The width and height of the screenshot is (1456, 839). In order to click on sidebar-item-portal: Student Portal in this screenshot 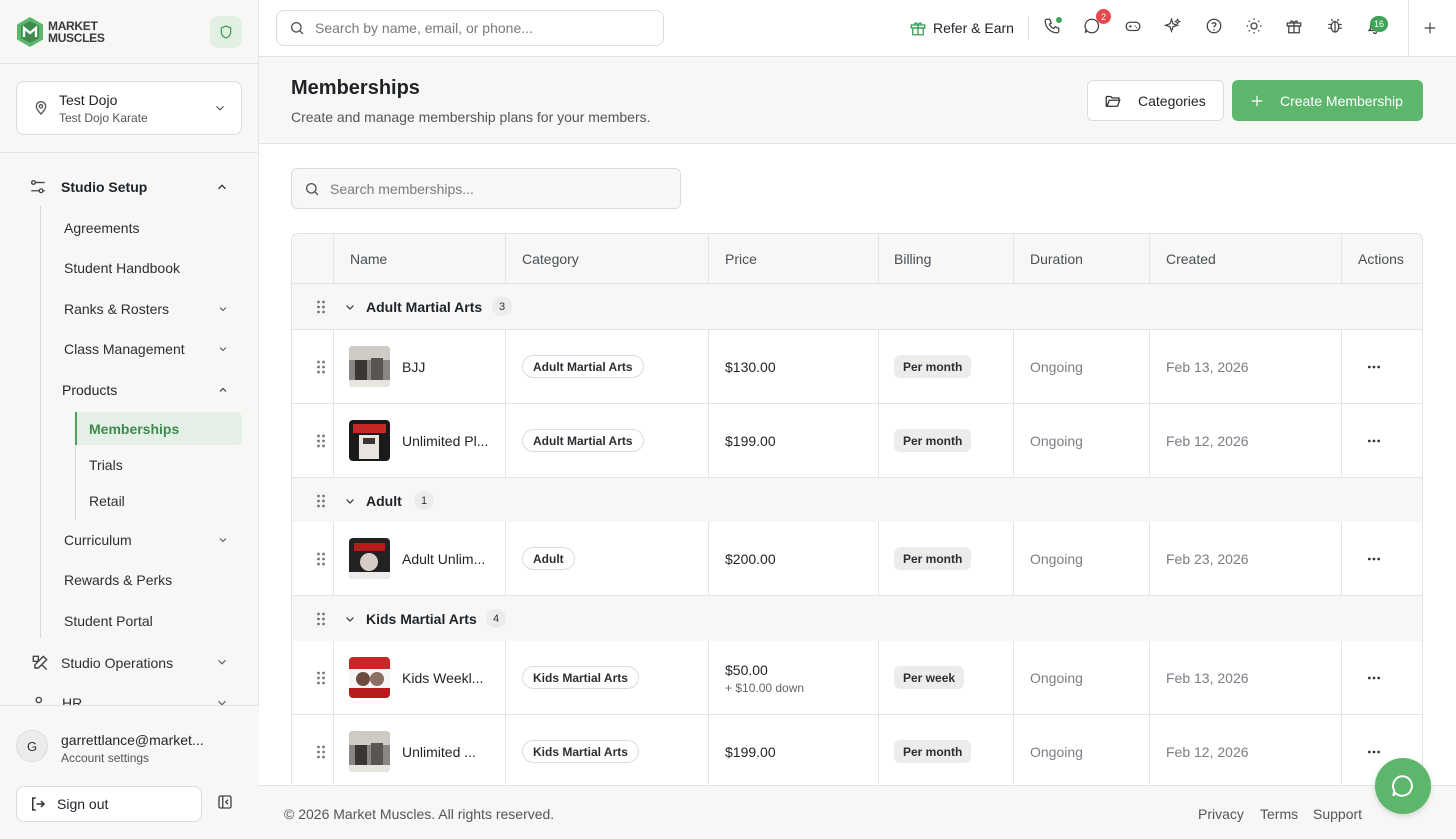, I will do `click(108, 621)`.